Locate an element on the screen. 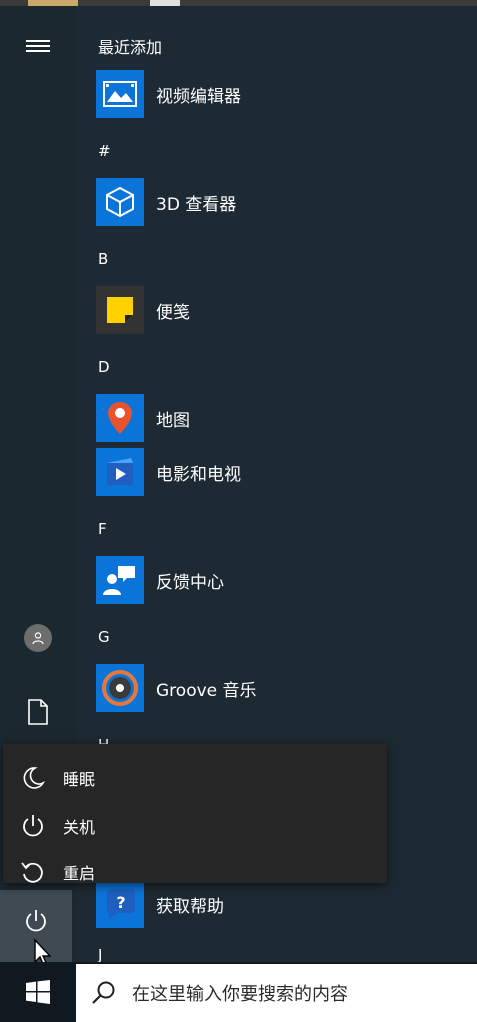 The image size is (477, 1022). groove-music-icon is located at coordinates (120, 688).